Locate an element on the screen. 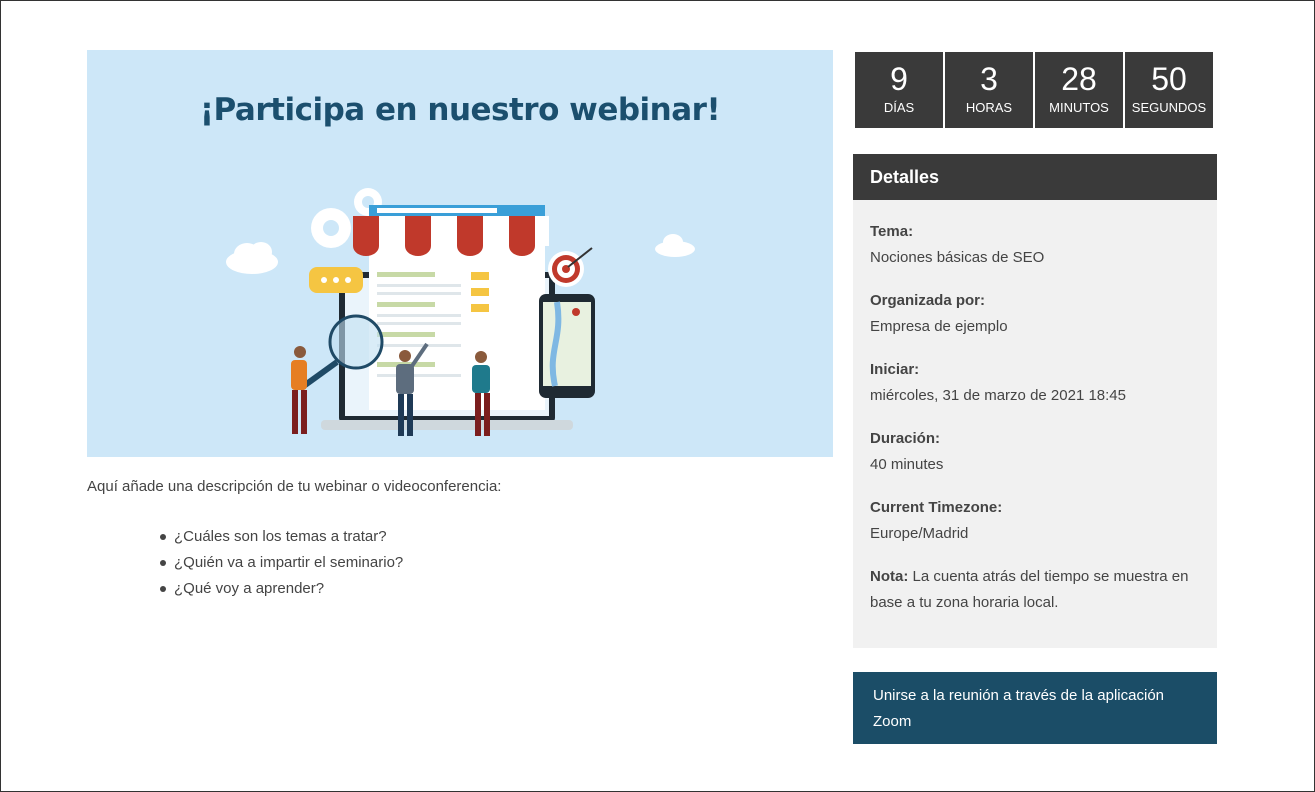 The image size is (1315, 792). detail-value: Empresa de ejemplo is located at coordinates (939, 326).